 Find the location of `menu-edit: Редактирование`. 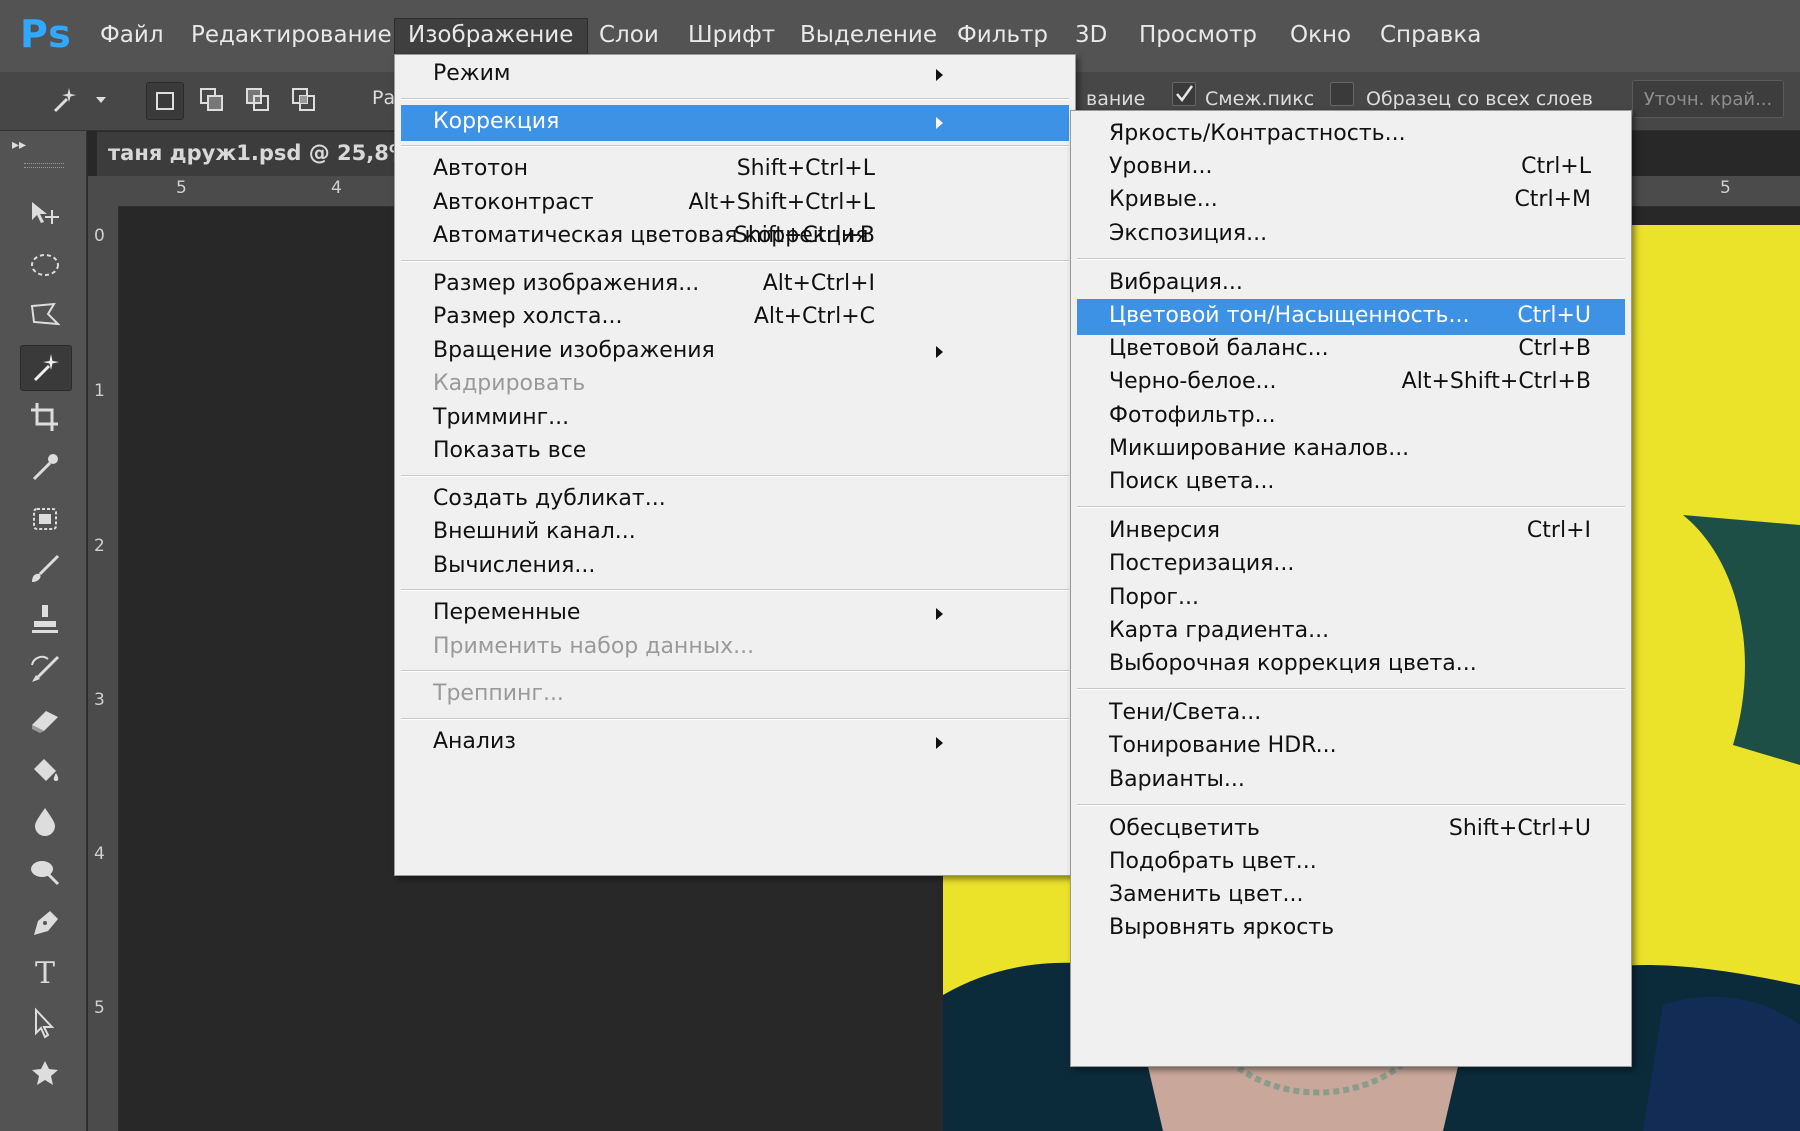

menu-edit: Редактирование is located at coordinates (291, 35).